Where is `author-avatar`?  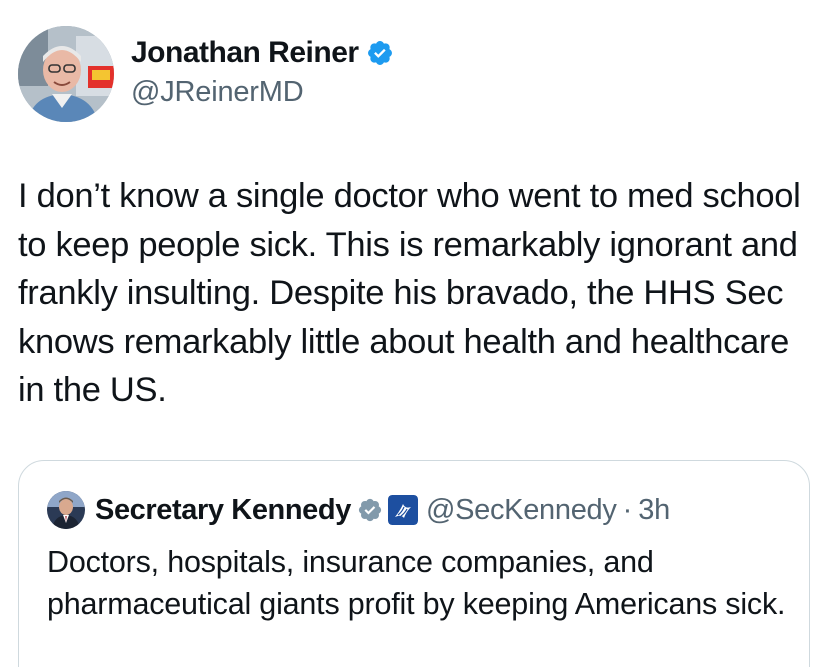
author-avatar is located at coordinates (66, 74).